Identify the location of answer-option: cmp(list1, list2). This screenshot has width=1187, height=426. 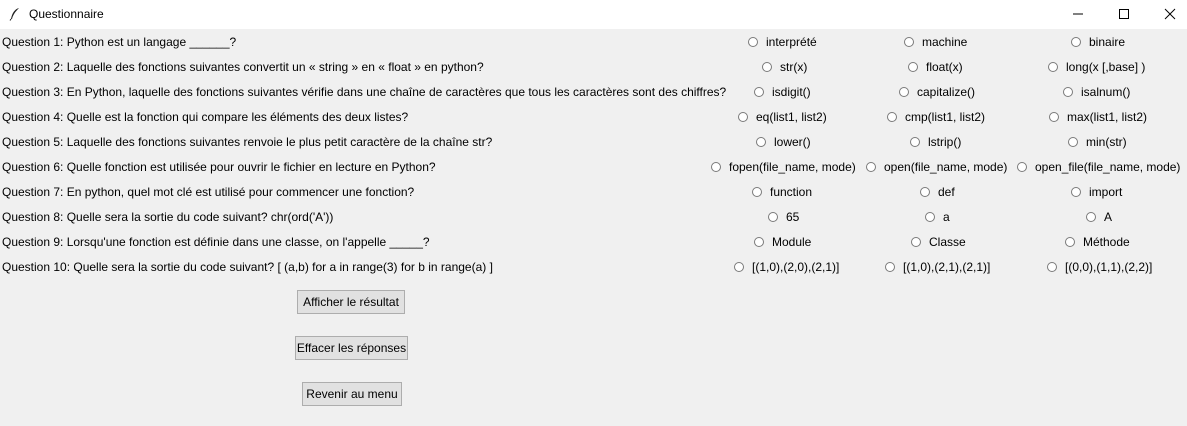
(936, 117).